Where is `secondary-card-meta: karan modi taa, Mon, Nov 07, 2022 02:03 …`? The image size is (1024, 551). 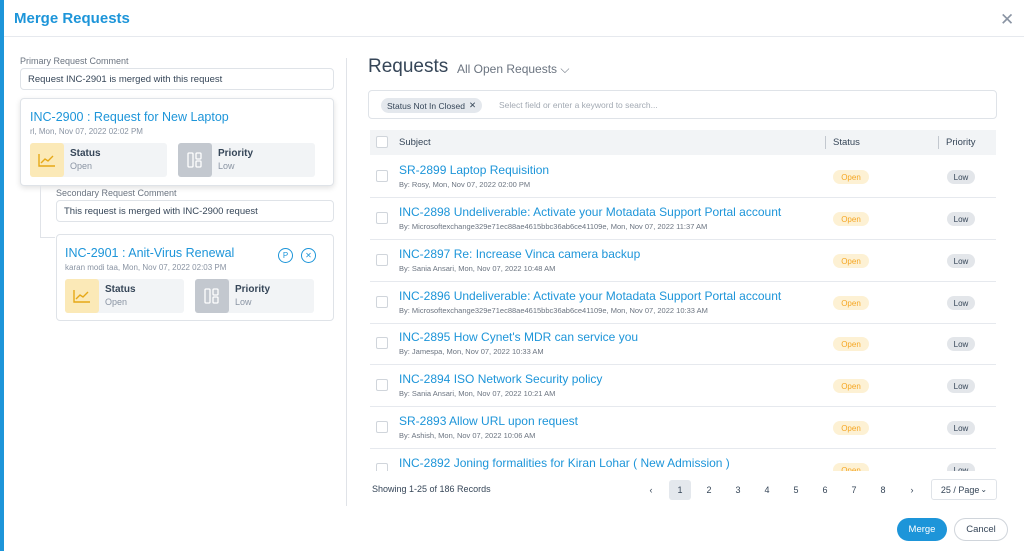 secondary-card-meta: karan modi taa, Mon, Nov 07, 2022 02:03 … is located at coordinates (146, 267).